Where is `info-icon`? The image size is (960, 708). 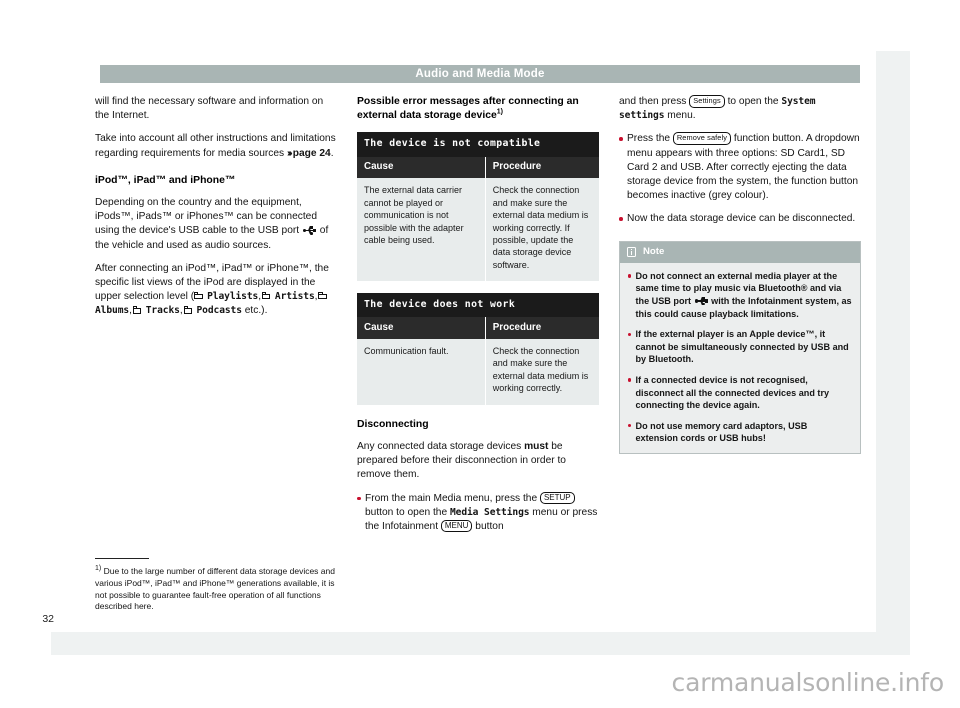 info-icon is located at coordinates (631, 252).